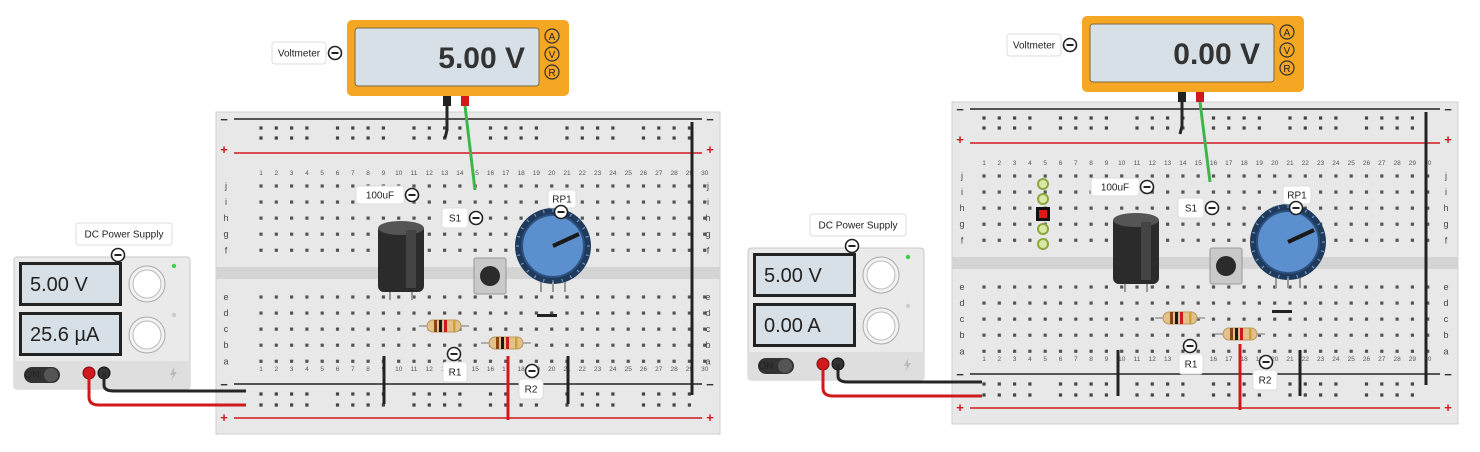 This screenshot has width=1480, height=452. Describe the element at coordinates (961, 224) in the screenshot. I see `row-letter: g` at that location.